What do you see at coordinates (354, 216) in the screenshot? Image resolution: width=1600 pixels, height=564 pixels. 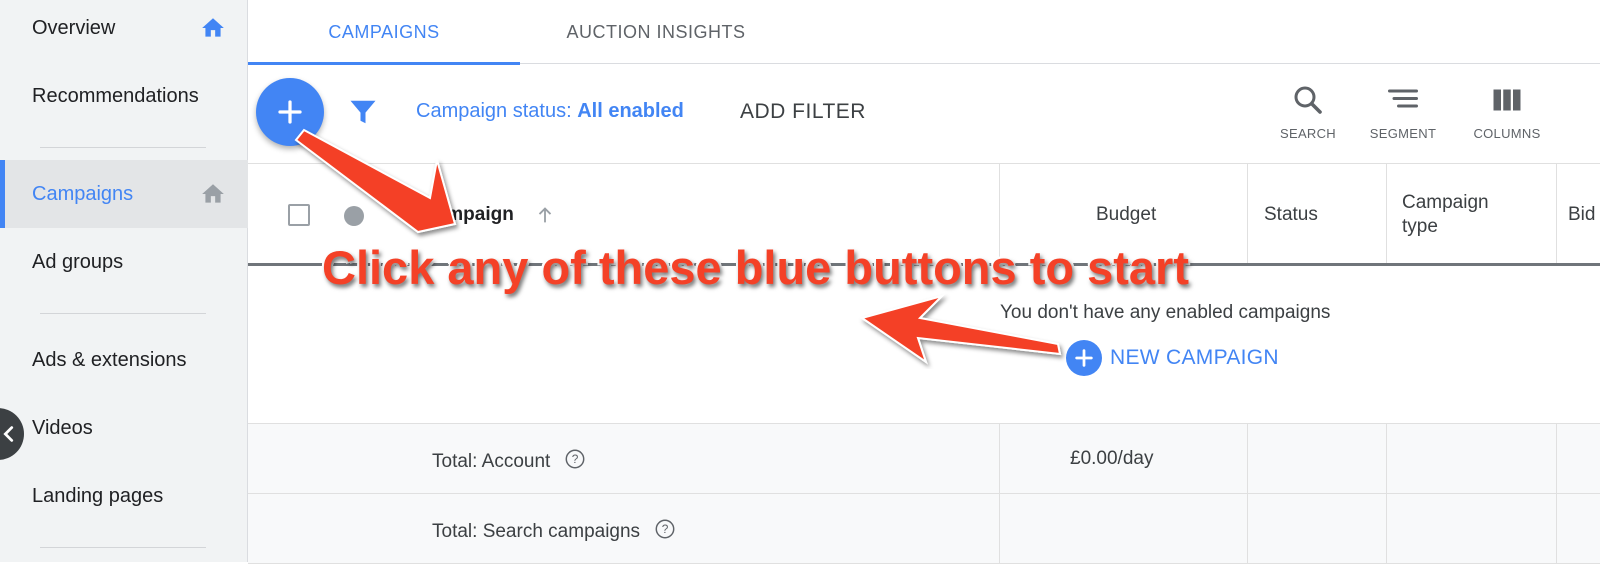 I see `status-dot` at bounding box center [354, 216].